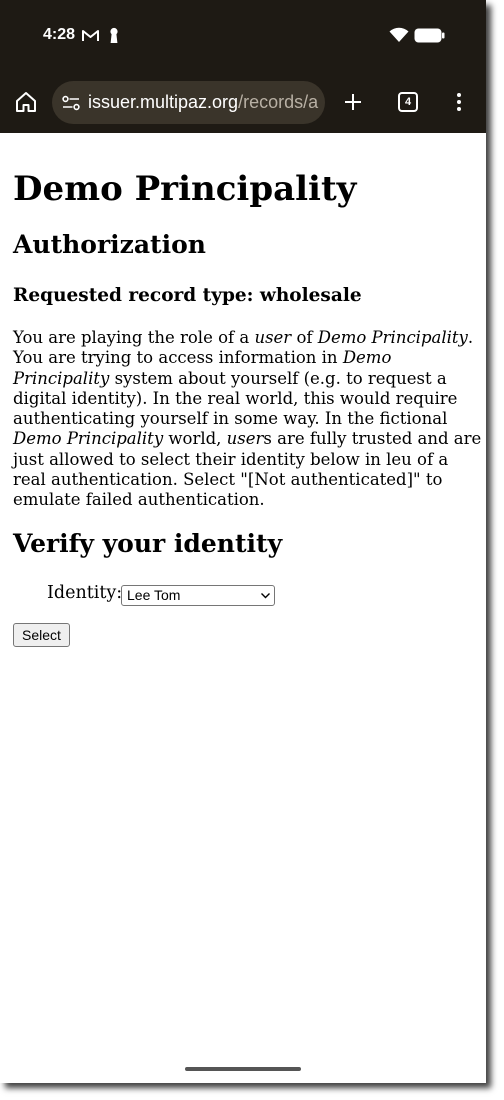 The height and width of the screenshot is (1100, 504). Describe the element at coordinates (178, 358) in the screenshot. I see `paragraph-text: You are trying to access information in` at that location.